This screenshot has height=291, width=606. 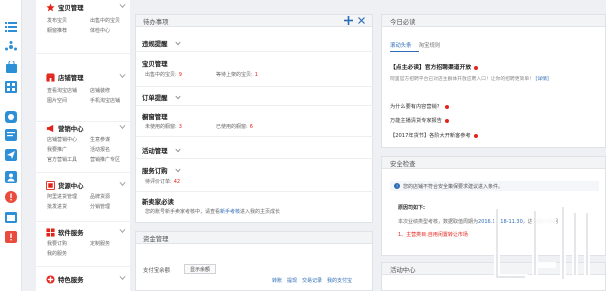 I want to click on menu-group-header: 宝贝管理, so click(x=65, y=7).